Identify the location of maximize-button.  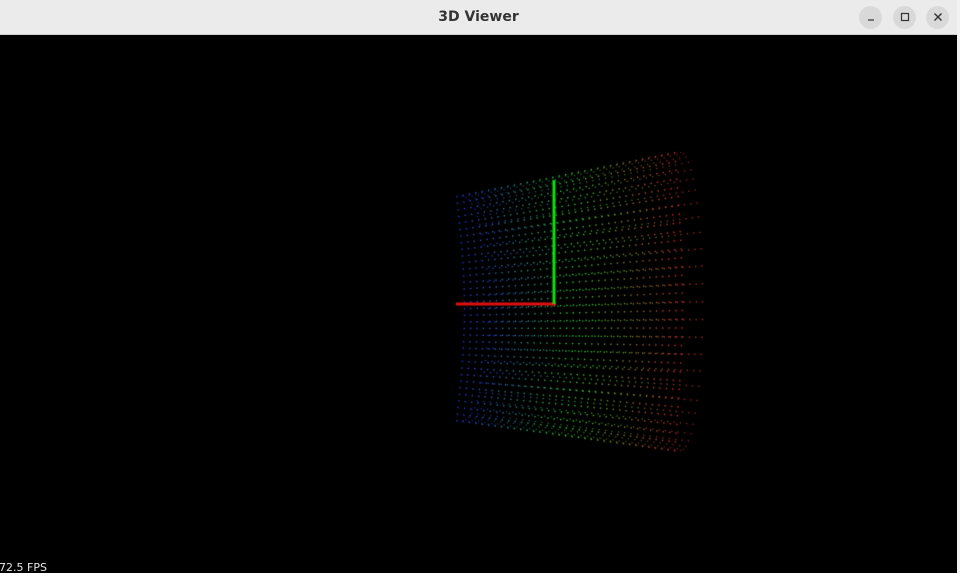
(904, 17).